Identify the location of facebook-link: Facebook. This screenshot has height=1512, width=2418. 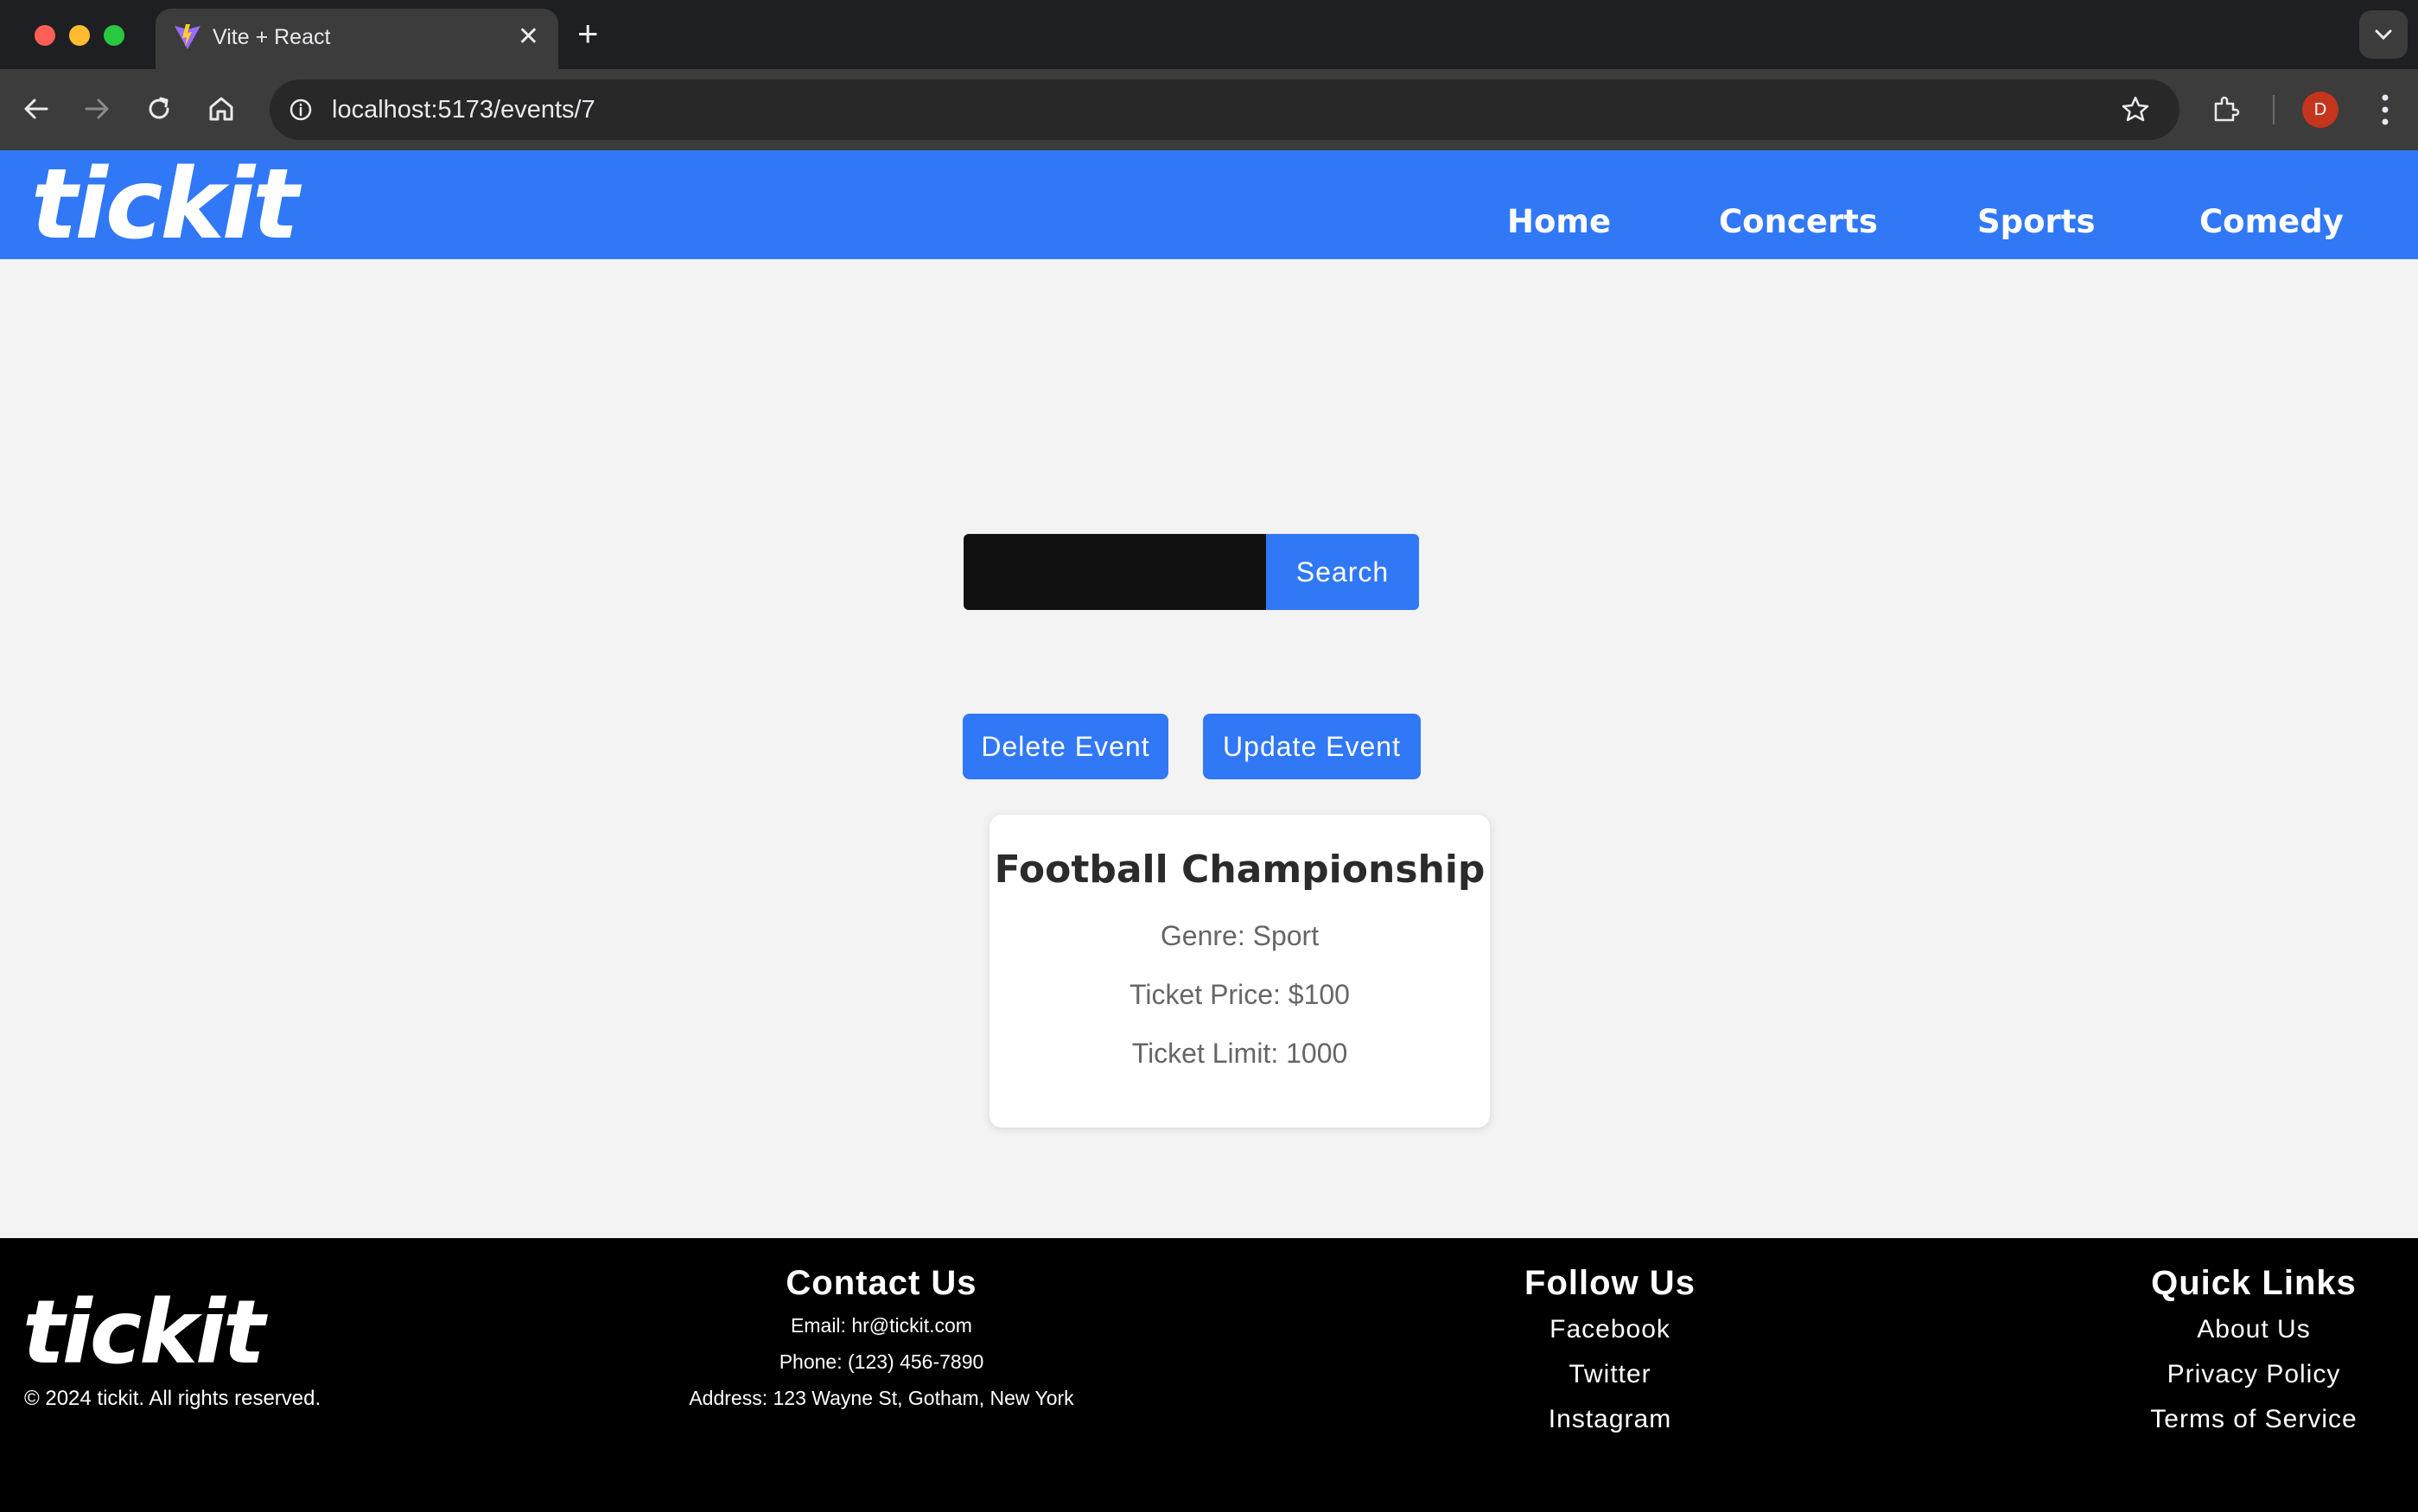
(1610, 1329).